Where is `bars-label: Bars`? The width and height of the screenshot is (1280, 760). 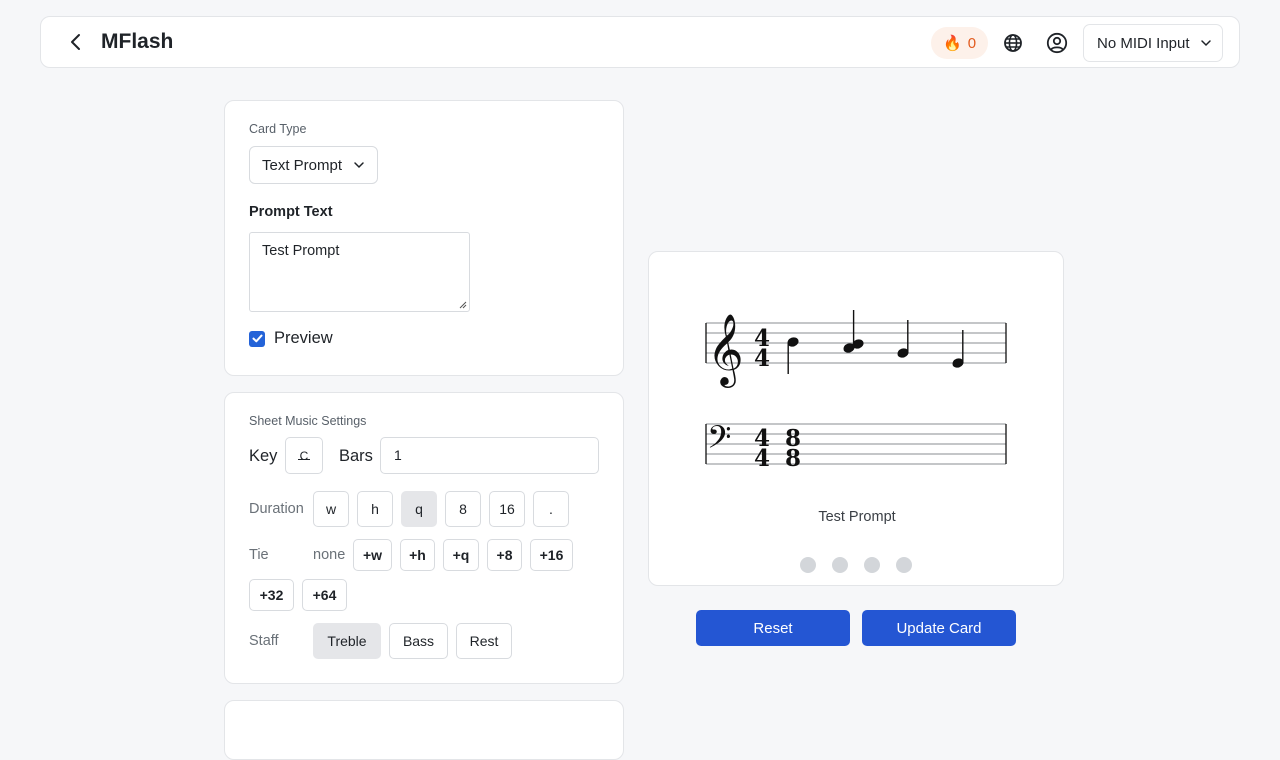 bars-label: Bars is located at coordinates (356, 456).